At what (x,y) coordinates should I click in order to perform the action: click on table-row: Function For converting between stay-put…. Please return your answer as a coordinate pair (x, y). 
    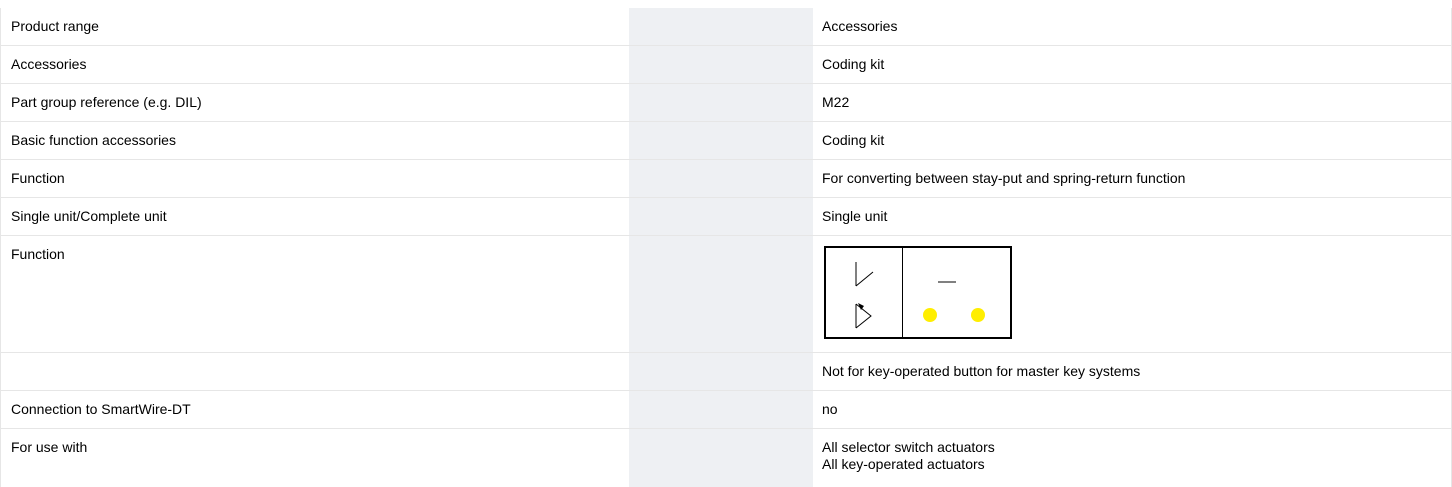
    Looking at the image, I should click on (726, 179).